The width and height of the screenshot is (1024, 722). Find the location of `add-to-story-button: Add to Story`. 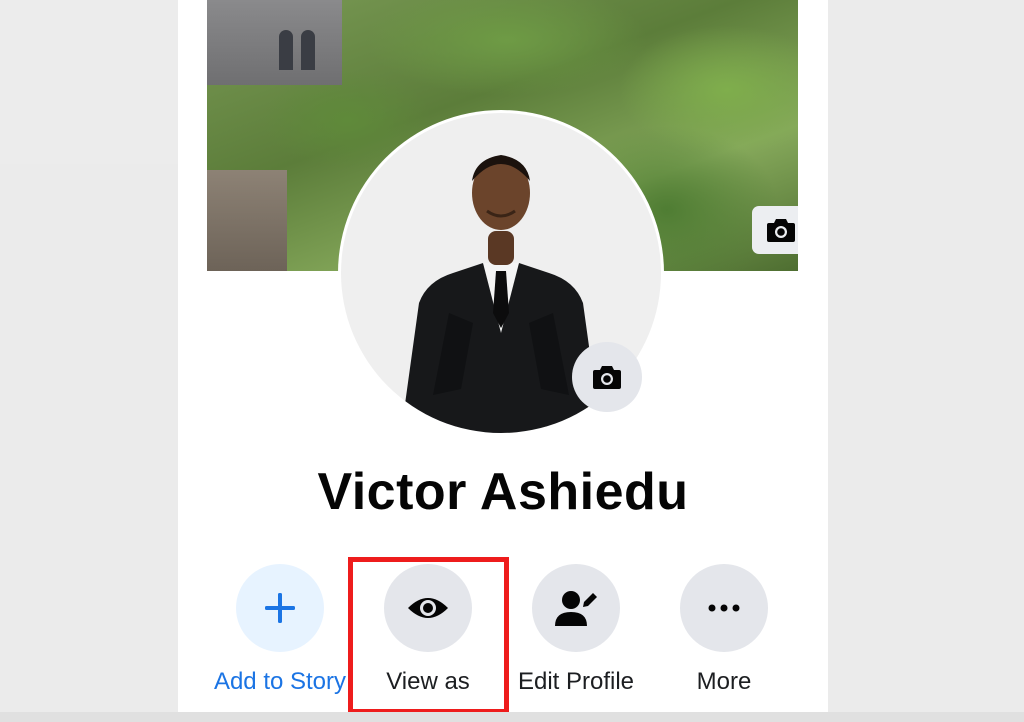

add-to-story-button: Add to Story is located at coordinates (280, 630).